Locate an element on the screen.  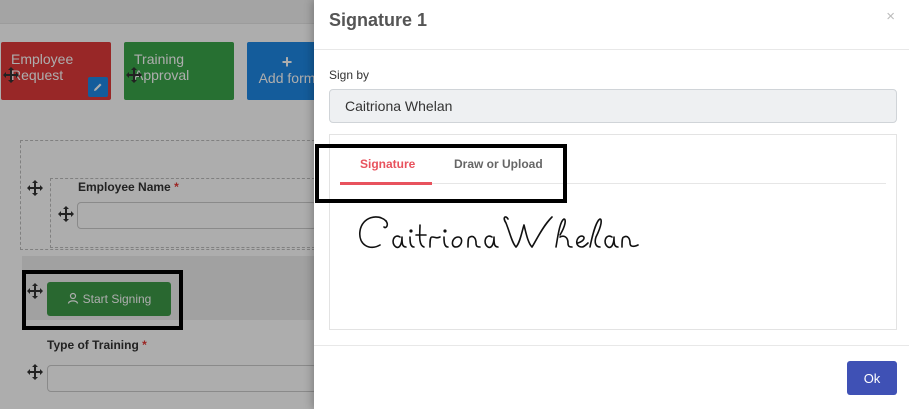
signature-preview is located at coordinates (501, 234).